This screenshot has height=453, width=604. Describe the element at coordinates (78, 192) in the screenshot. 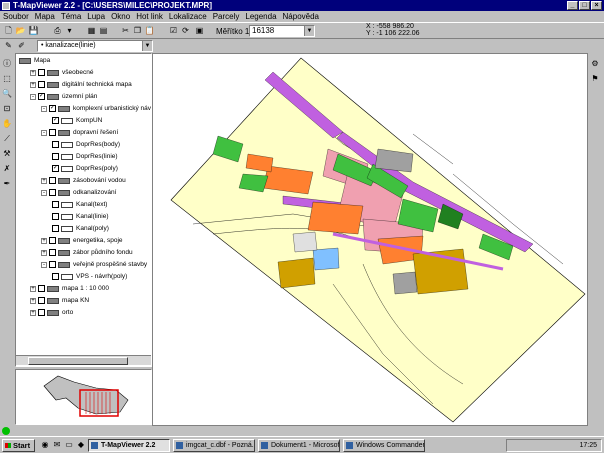

I see `tree-item: - odkanalizování` at that location.